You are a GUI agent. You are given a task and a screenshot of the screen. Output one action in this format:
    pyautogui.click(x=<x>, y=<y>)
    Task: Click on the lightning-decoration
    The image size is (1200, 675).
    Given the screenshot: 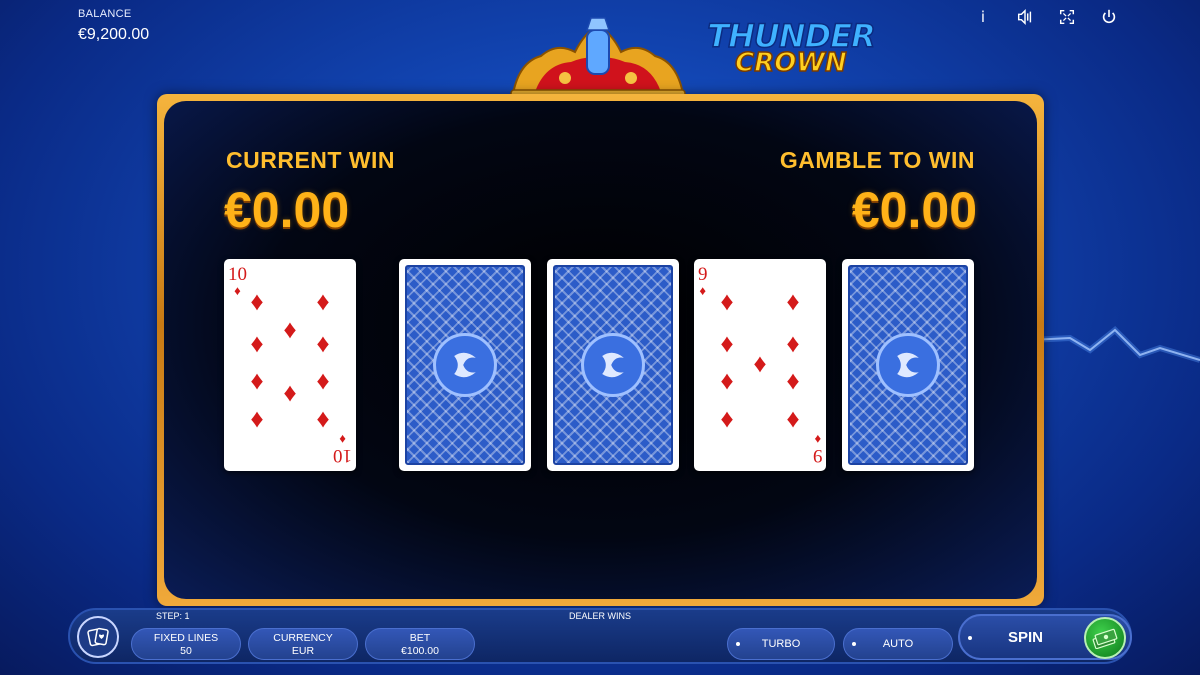 What is the action you would take?
    pyautogui.click(x=1114, y=355)
    